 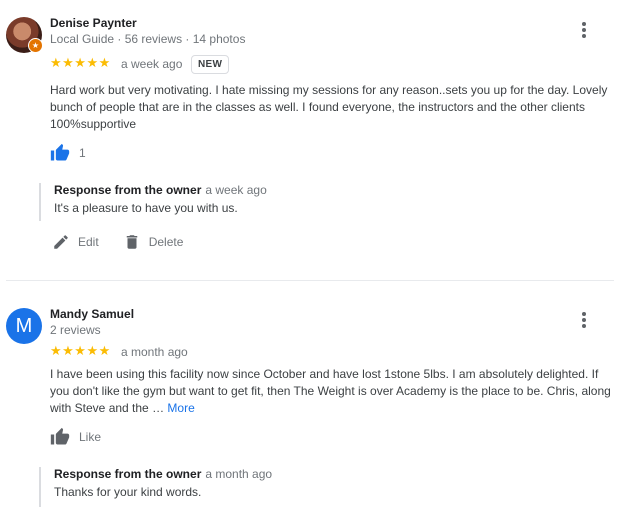 I want to click on pencil-icon, so click(x=61, y=242).